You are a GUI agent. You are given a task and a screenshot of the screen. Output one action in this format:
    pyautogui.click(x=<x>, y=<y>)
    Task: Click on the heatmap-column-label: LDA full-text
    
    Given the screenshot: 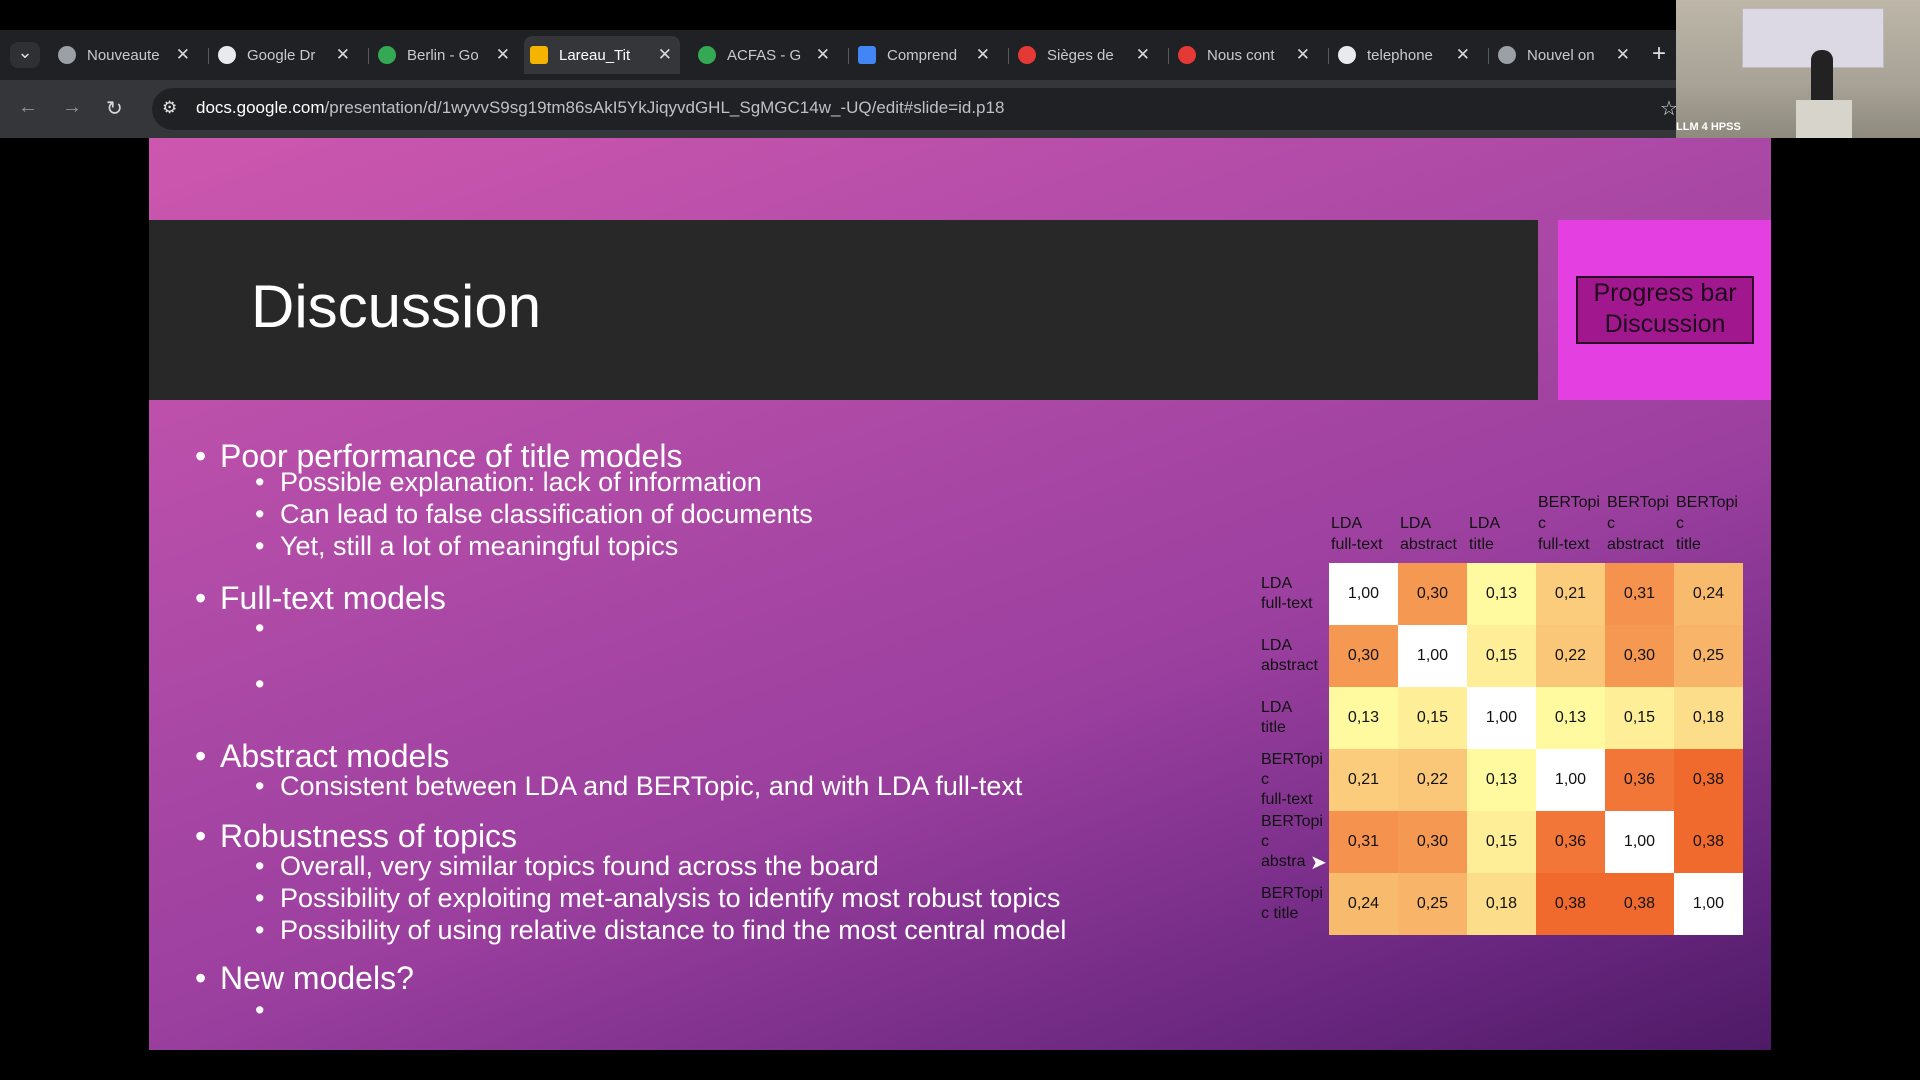 What is the action you would take?
    pyautogui.click(x=1357, y=534)
    